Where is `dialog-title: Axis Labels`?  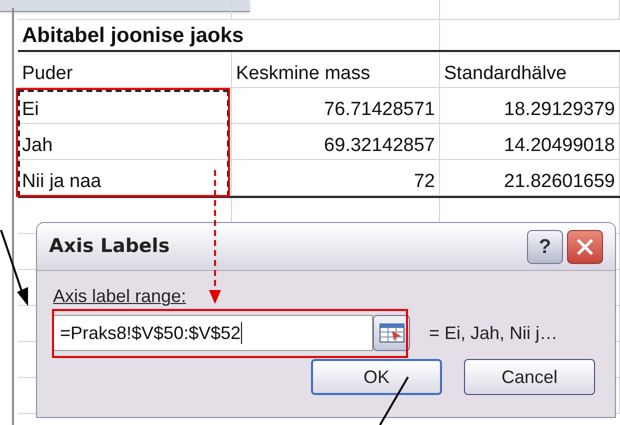
dialog-title: Axis Labels is located at coordinates (109, 247).